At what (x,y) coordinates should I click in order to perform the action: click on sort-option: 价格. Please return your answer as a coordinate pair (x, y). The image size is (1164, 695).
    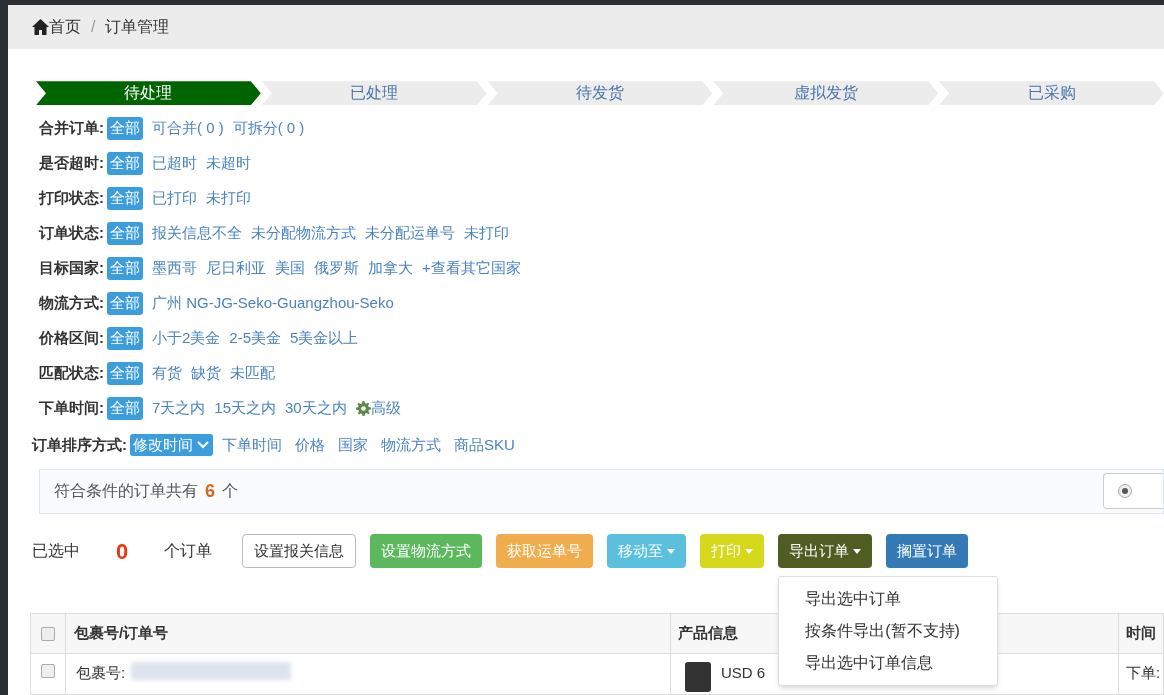
    Looking at the image, I should click on (310, 445).